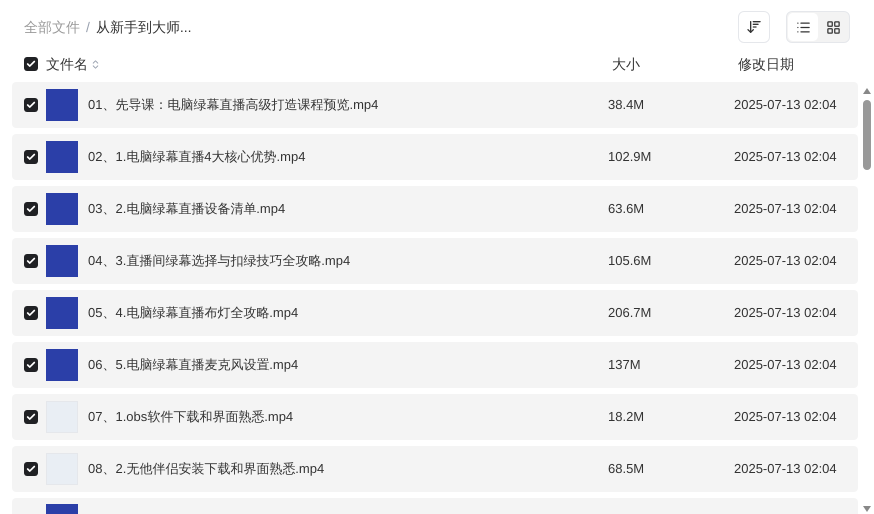  Describe the element at coordinates (833, 27) in the screenshot. I see `grid-icon` at that location.